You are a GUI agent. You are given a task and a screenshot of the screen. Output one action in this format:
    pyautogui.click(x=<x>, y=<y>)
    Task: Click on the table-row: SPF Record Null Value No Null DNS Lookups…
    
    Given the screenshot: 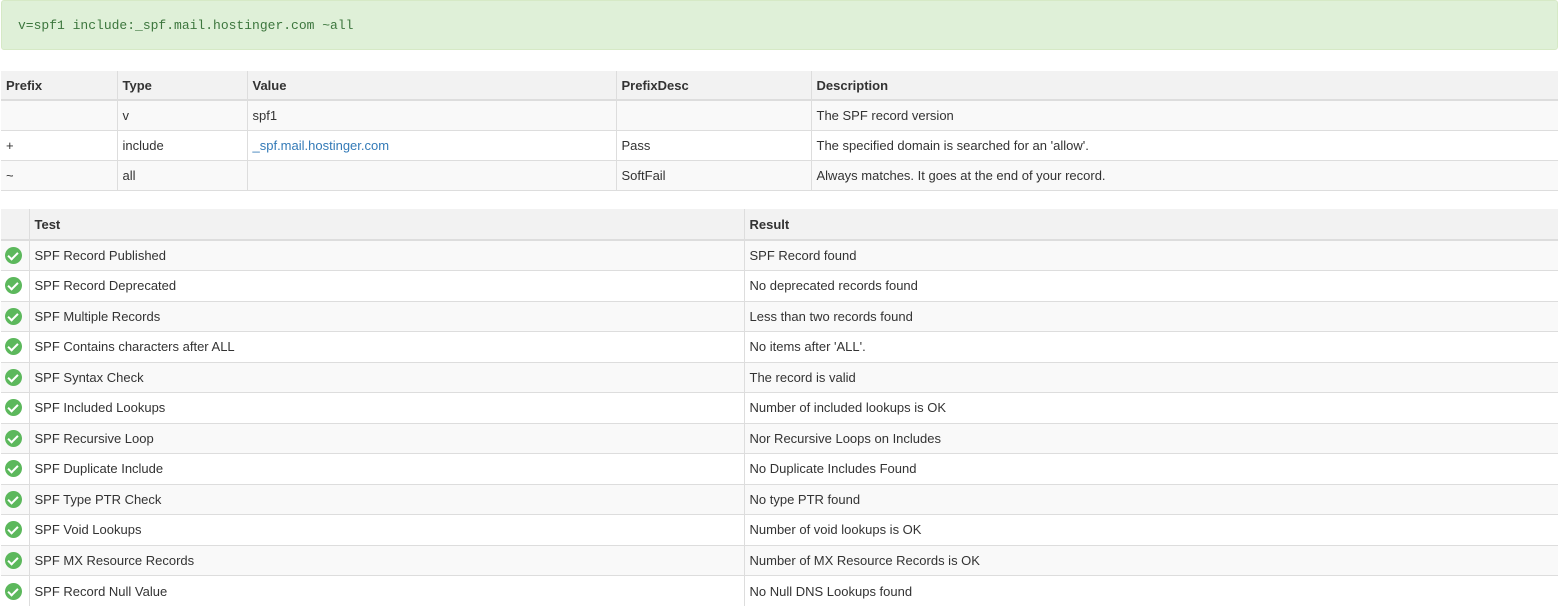 What is the action you would take?
    pyautogui.click(x=779, y=590)
    